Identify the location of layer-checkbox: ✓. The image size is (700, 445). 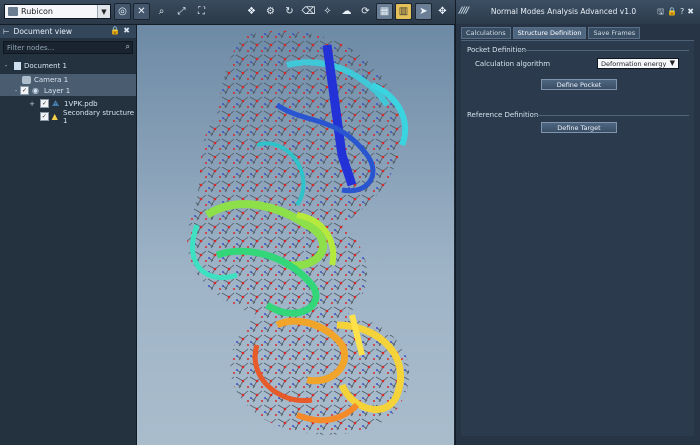
(24, 90).